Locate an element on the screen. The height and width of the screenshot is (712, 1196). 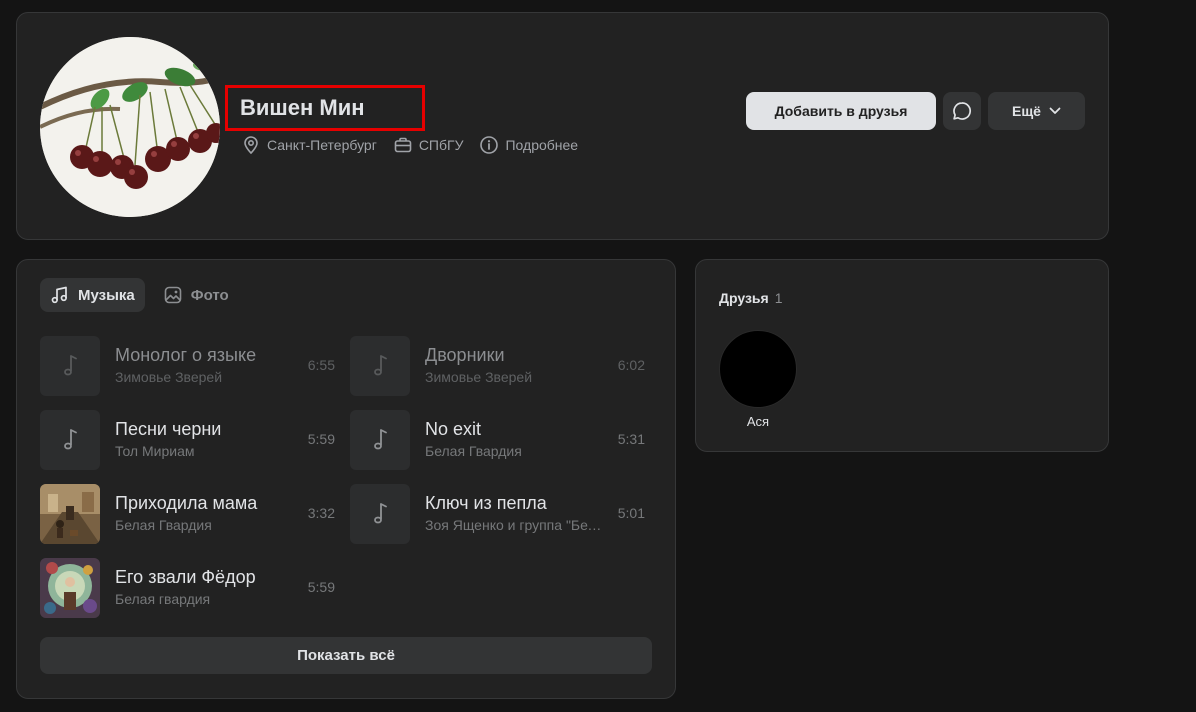
friend-item: Ася is located at coordinates (758, 379).